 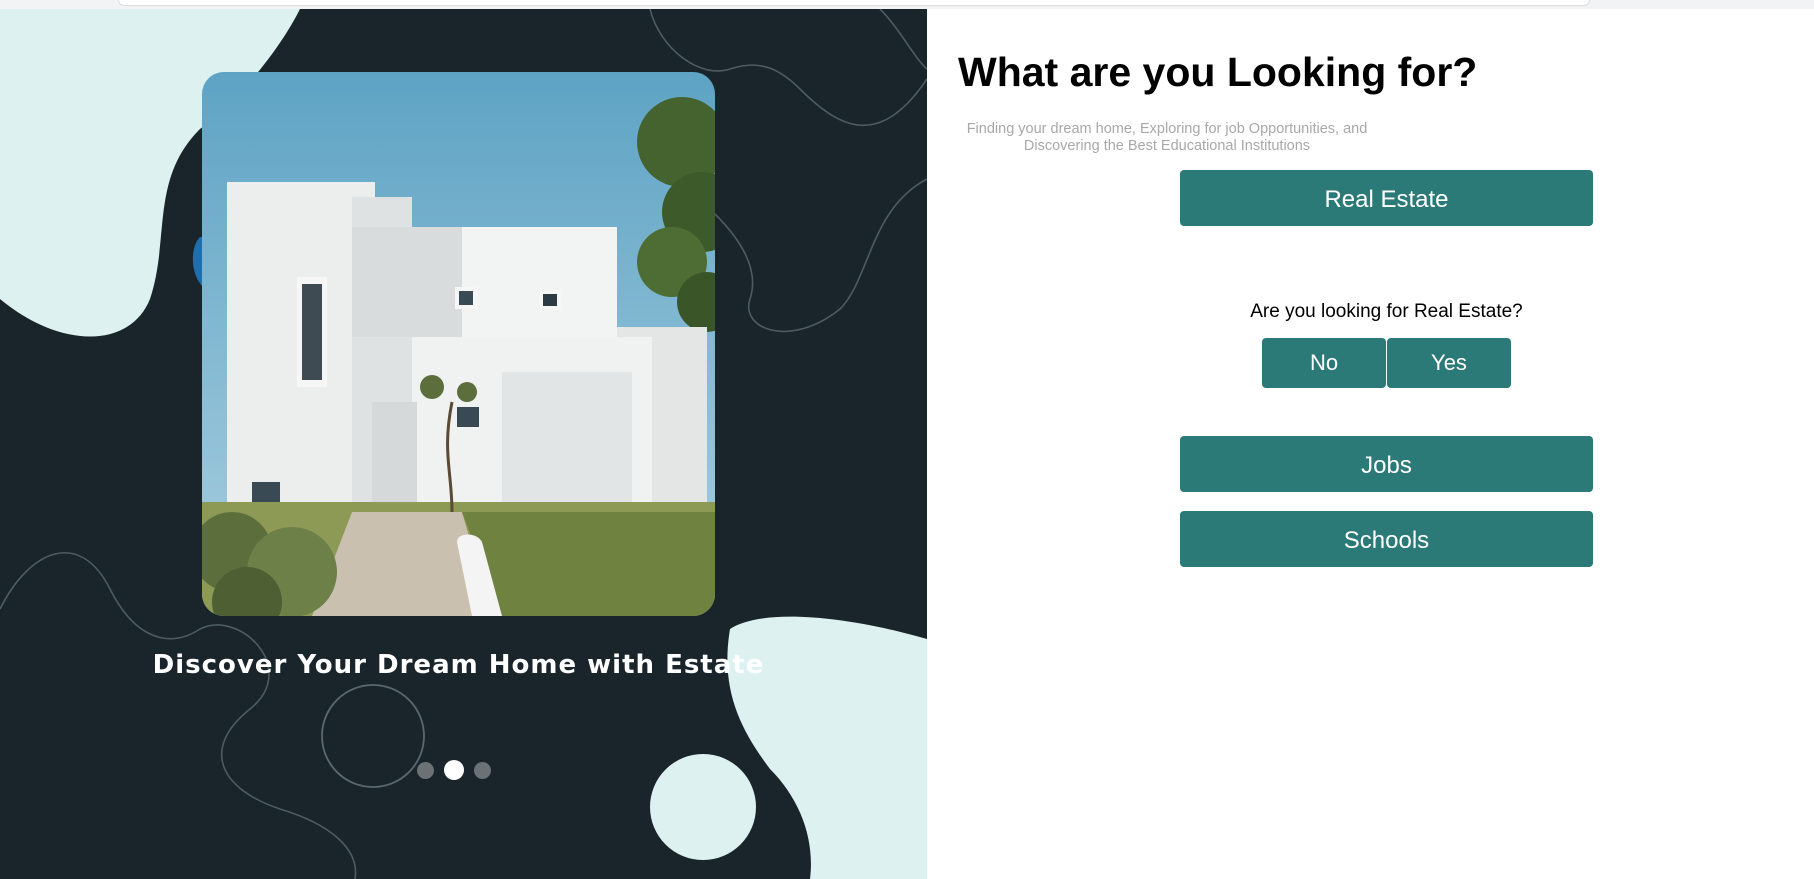 I want to click on carousel-dots, so click(x=454, y=770).